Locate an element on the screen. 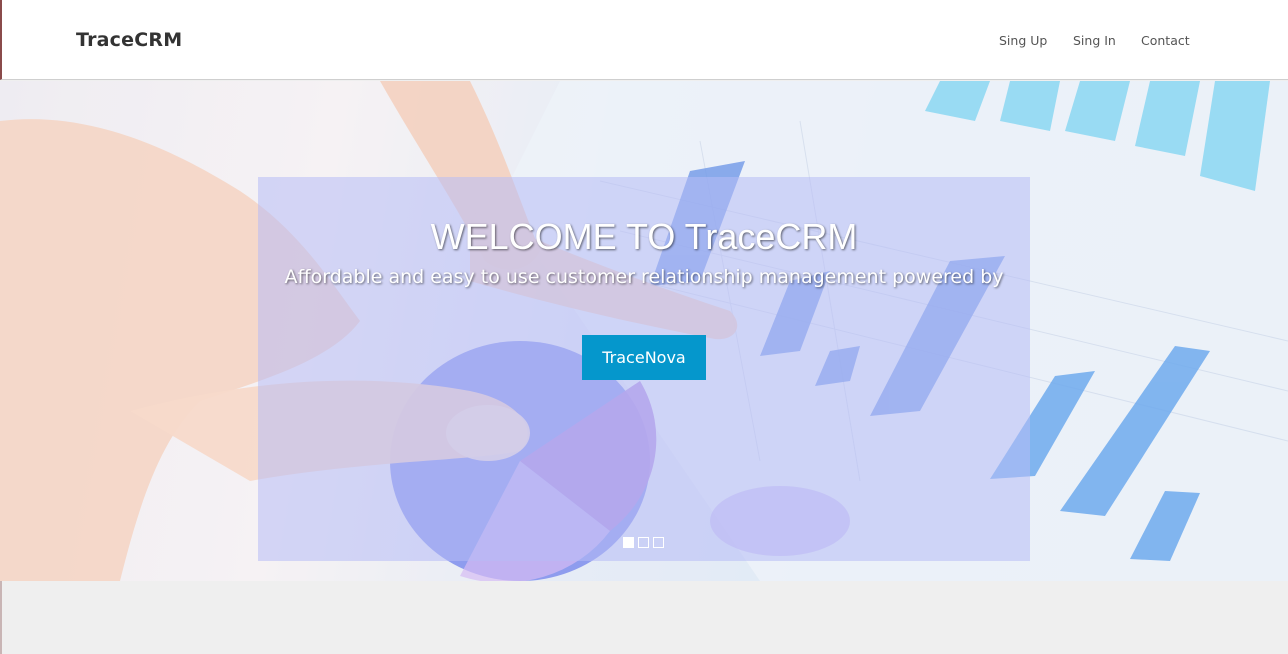 Image resolution: width=1288 pixels, height=654 pixels. nav-link-sign-in: Sing In is located at coordinates (1094, 40).